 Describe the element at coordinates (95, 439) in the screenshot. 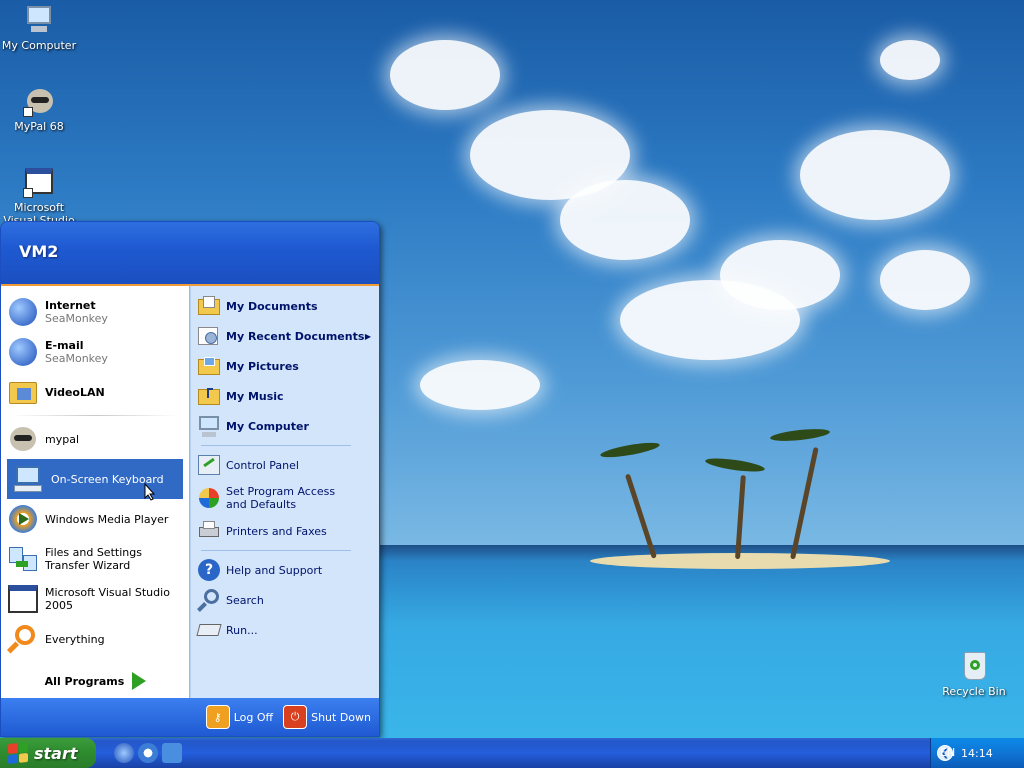

I see `recent-item-mypal: mypal` at that location.